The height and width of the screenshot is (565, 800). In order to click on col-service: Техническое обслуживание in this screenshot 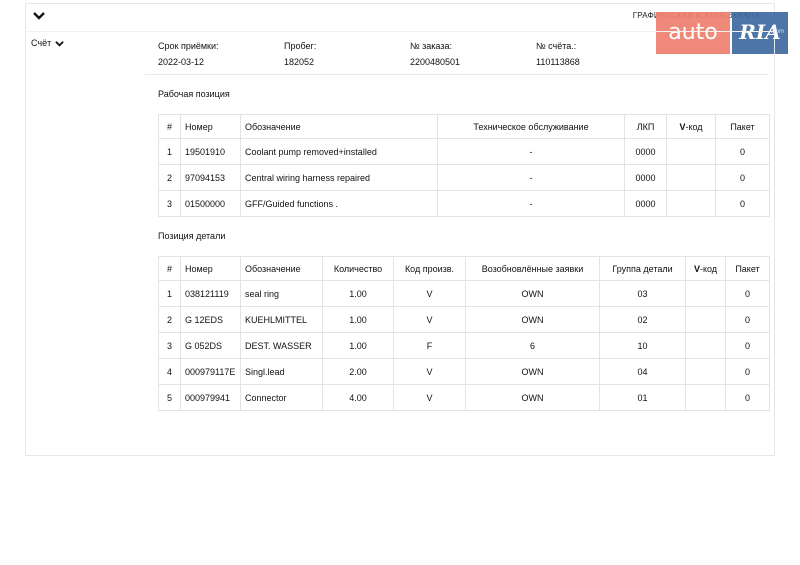, I will do `click(531, 126)`.